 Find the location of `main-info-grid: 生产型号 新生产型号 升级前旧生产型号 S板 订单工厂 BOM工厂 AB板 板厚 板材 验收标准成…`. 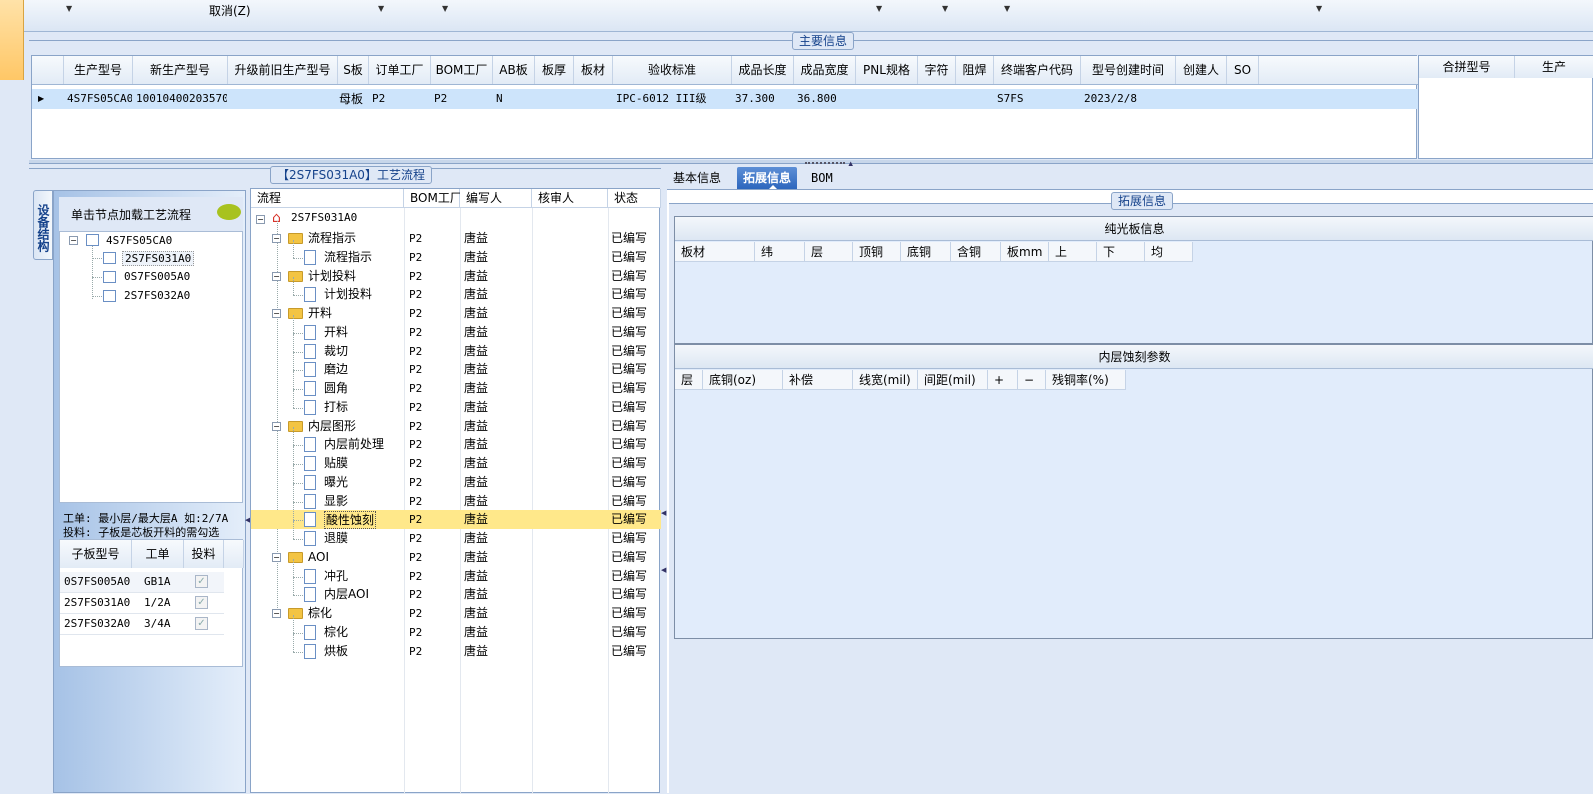

main-info-grid: 生产型号 新生产型号 升级前旧生产型号 S板 订单工厂 BOM工厂 AB板 板厚 板材 验收标准成… is located at coordinates (724, 107).